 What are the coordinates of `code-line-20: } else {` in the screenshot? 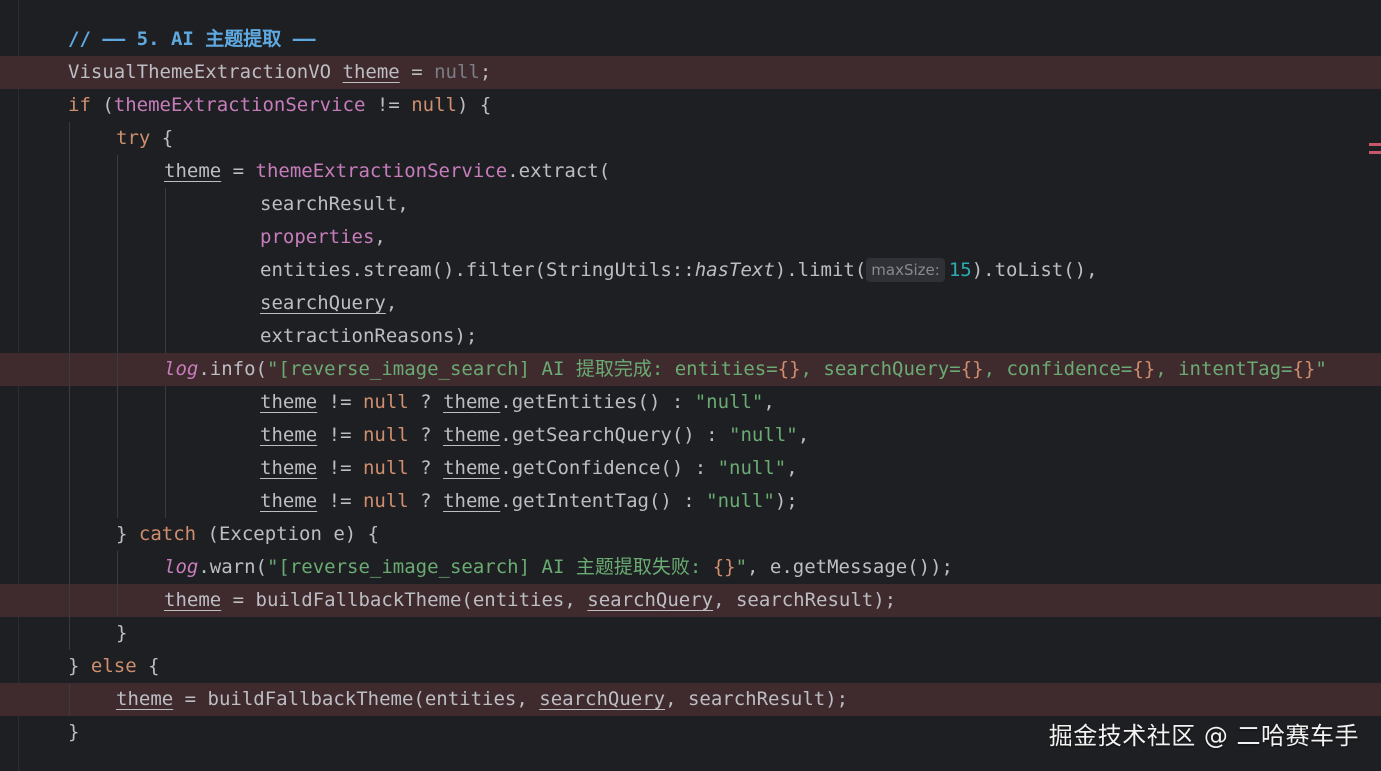 It's located at (690, 666).